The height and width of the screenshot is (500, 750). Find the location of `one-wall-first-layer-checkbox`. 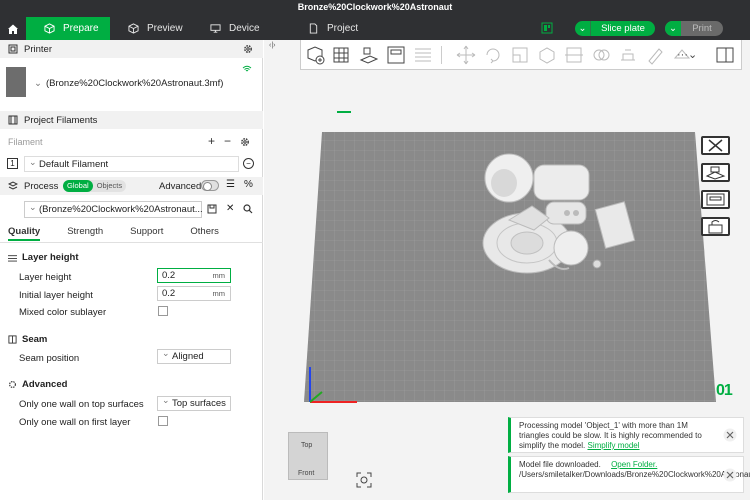

one-wall-first-layer-checkbox is located at coordinates (163, 421).